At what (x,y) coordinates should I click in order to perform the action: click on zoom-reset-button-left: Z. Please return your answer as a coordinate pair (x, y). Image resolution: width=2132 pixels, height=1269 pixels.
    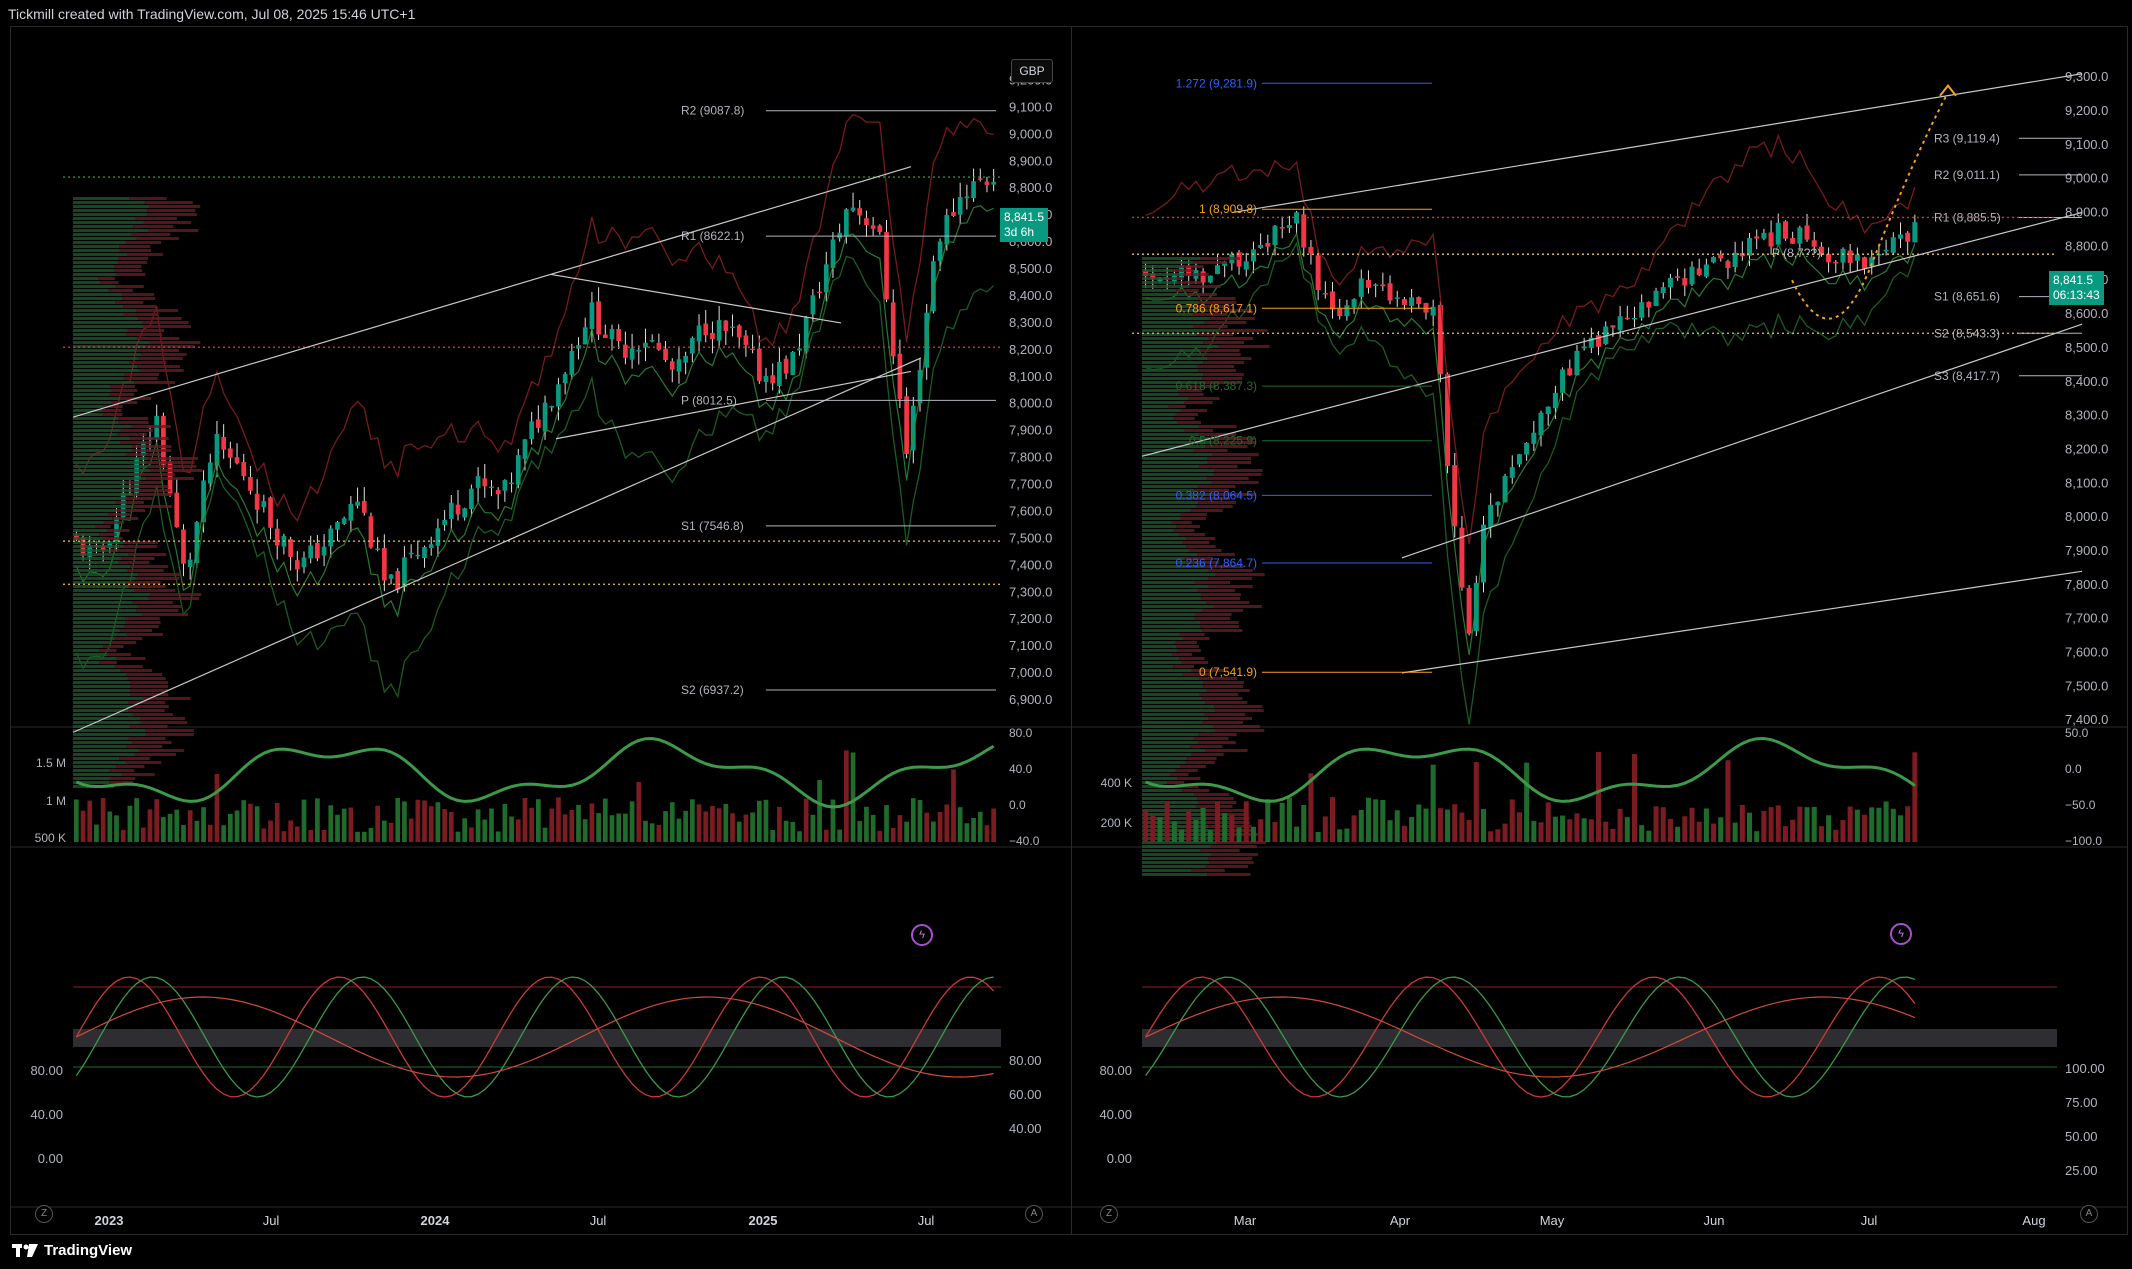
    Looking at the image, I should click on (44, 1214).